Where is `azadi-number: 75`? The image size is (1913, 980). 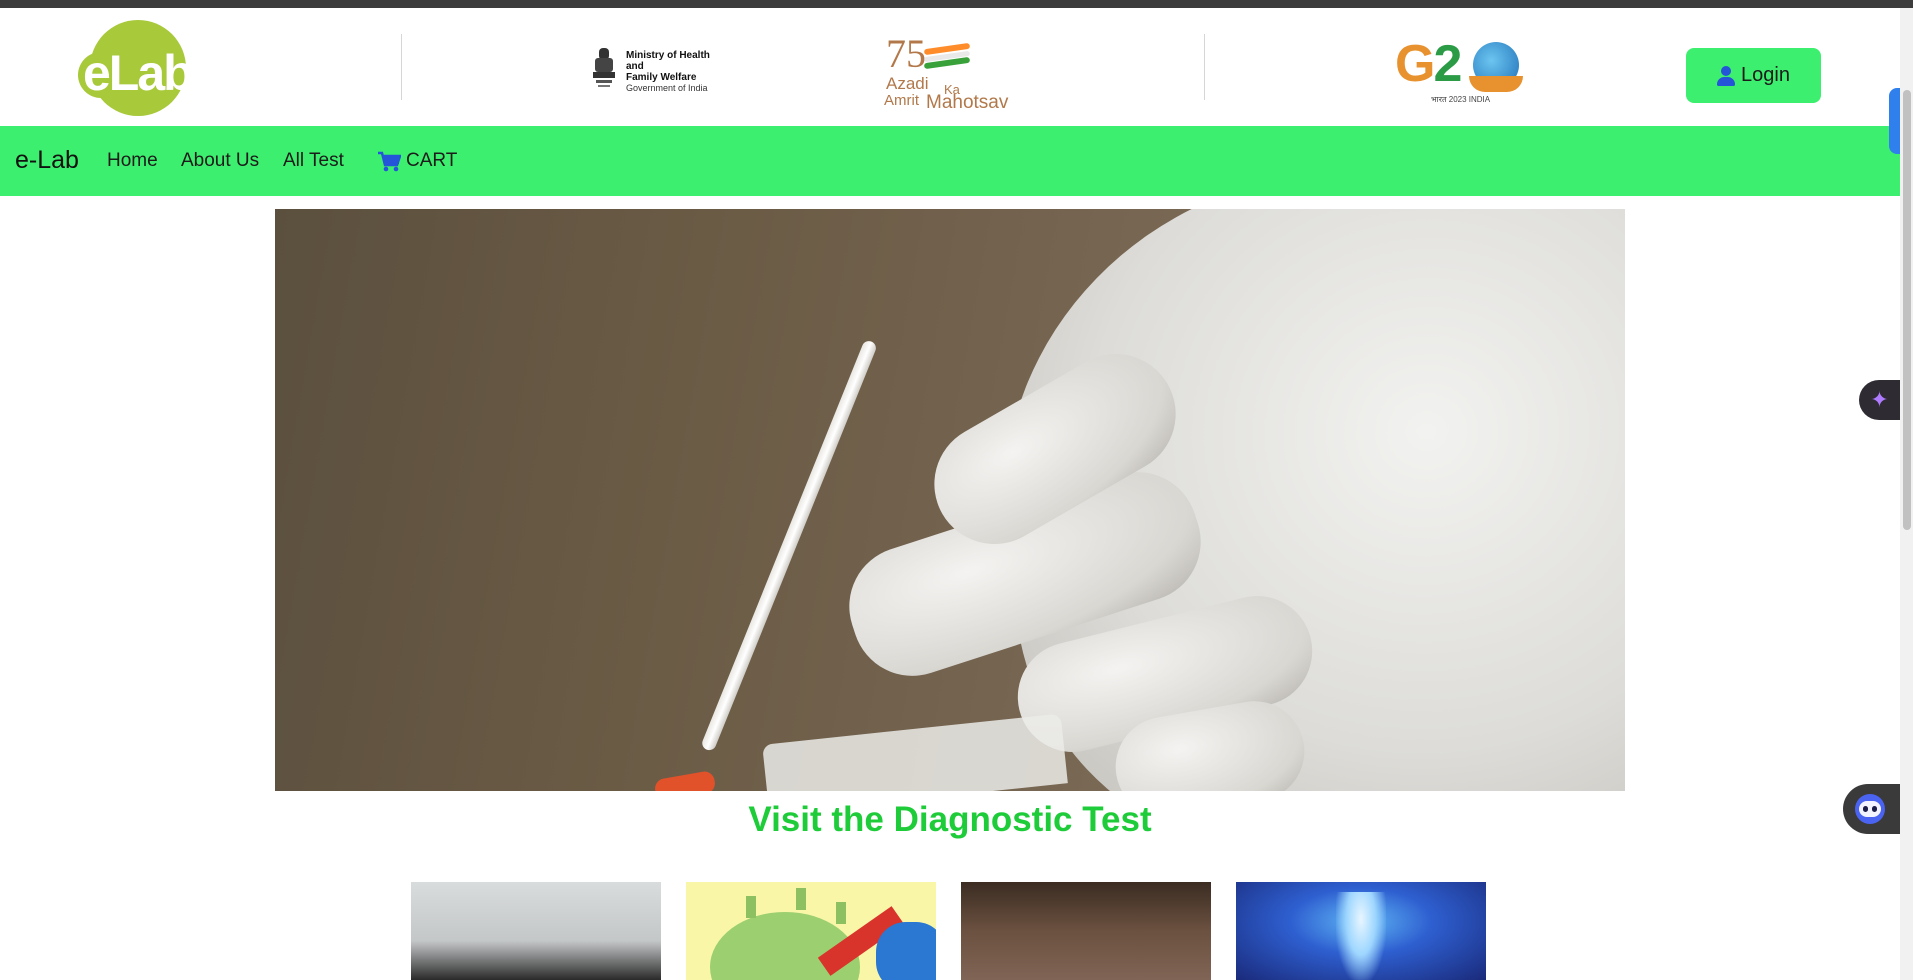
azadi-number: 75 is located at coordinates (906, 53).